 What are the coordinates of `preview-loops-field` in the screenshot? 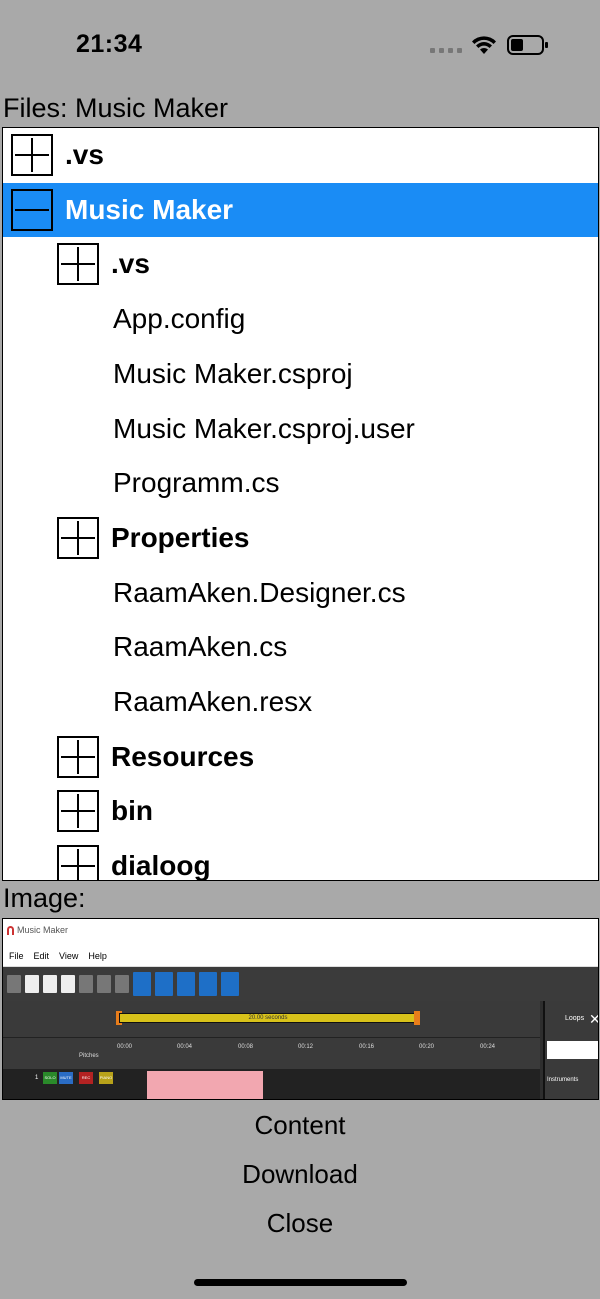 It's located at (572, 1050).